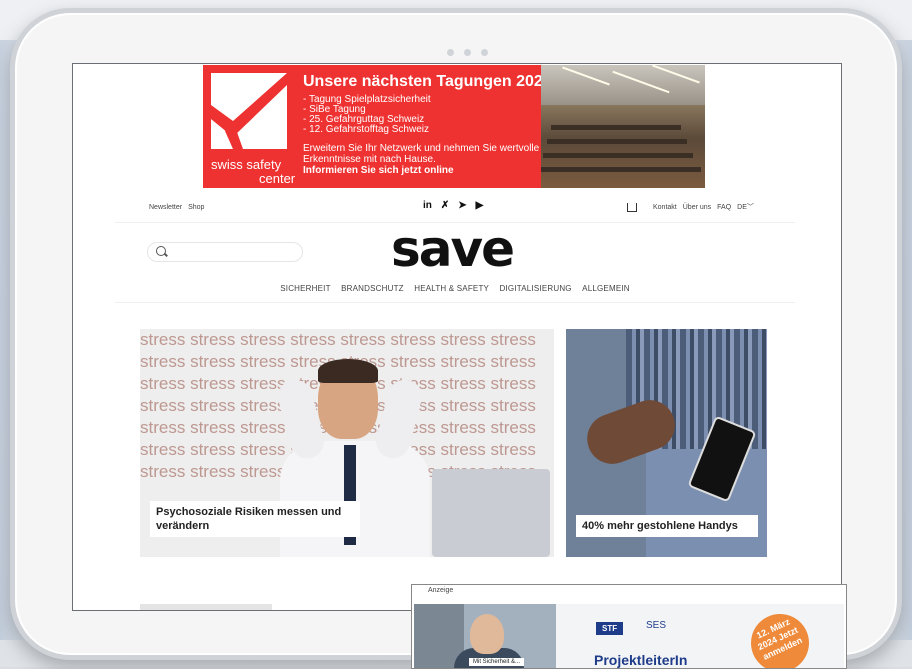 The height and width of the screenshot is (669, 912). I want to click on ueber-uns-link: Über uns, so click(697, 207).